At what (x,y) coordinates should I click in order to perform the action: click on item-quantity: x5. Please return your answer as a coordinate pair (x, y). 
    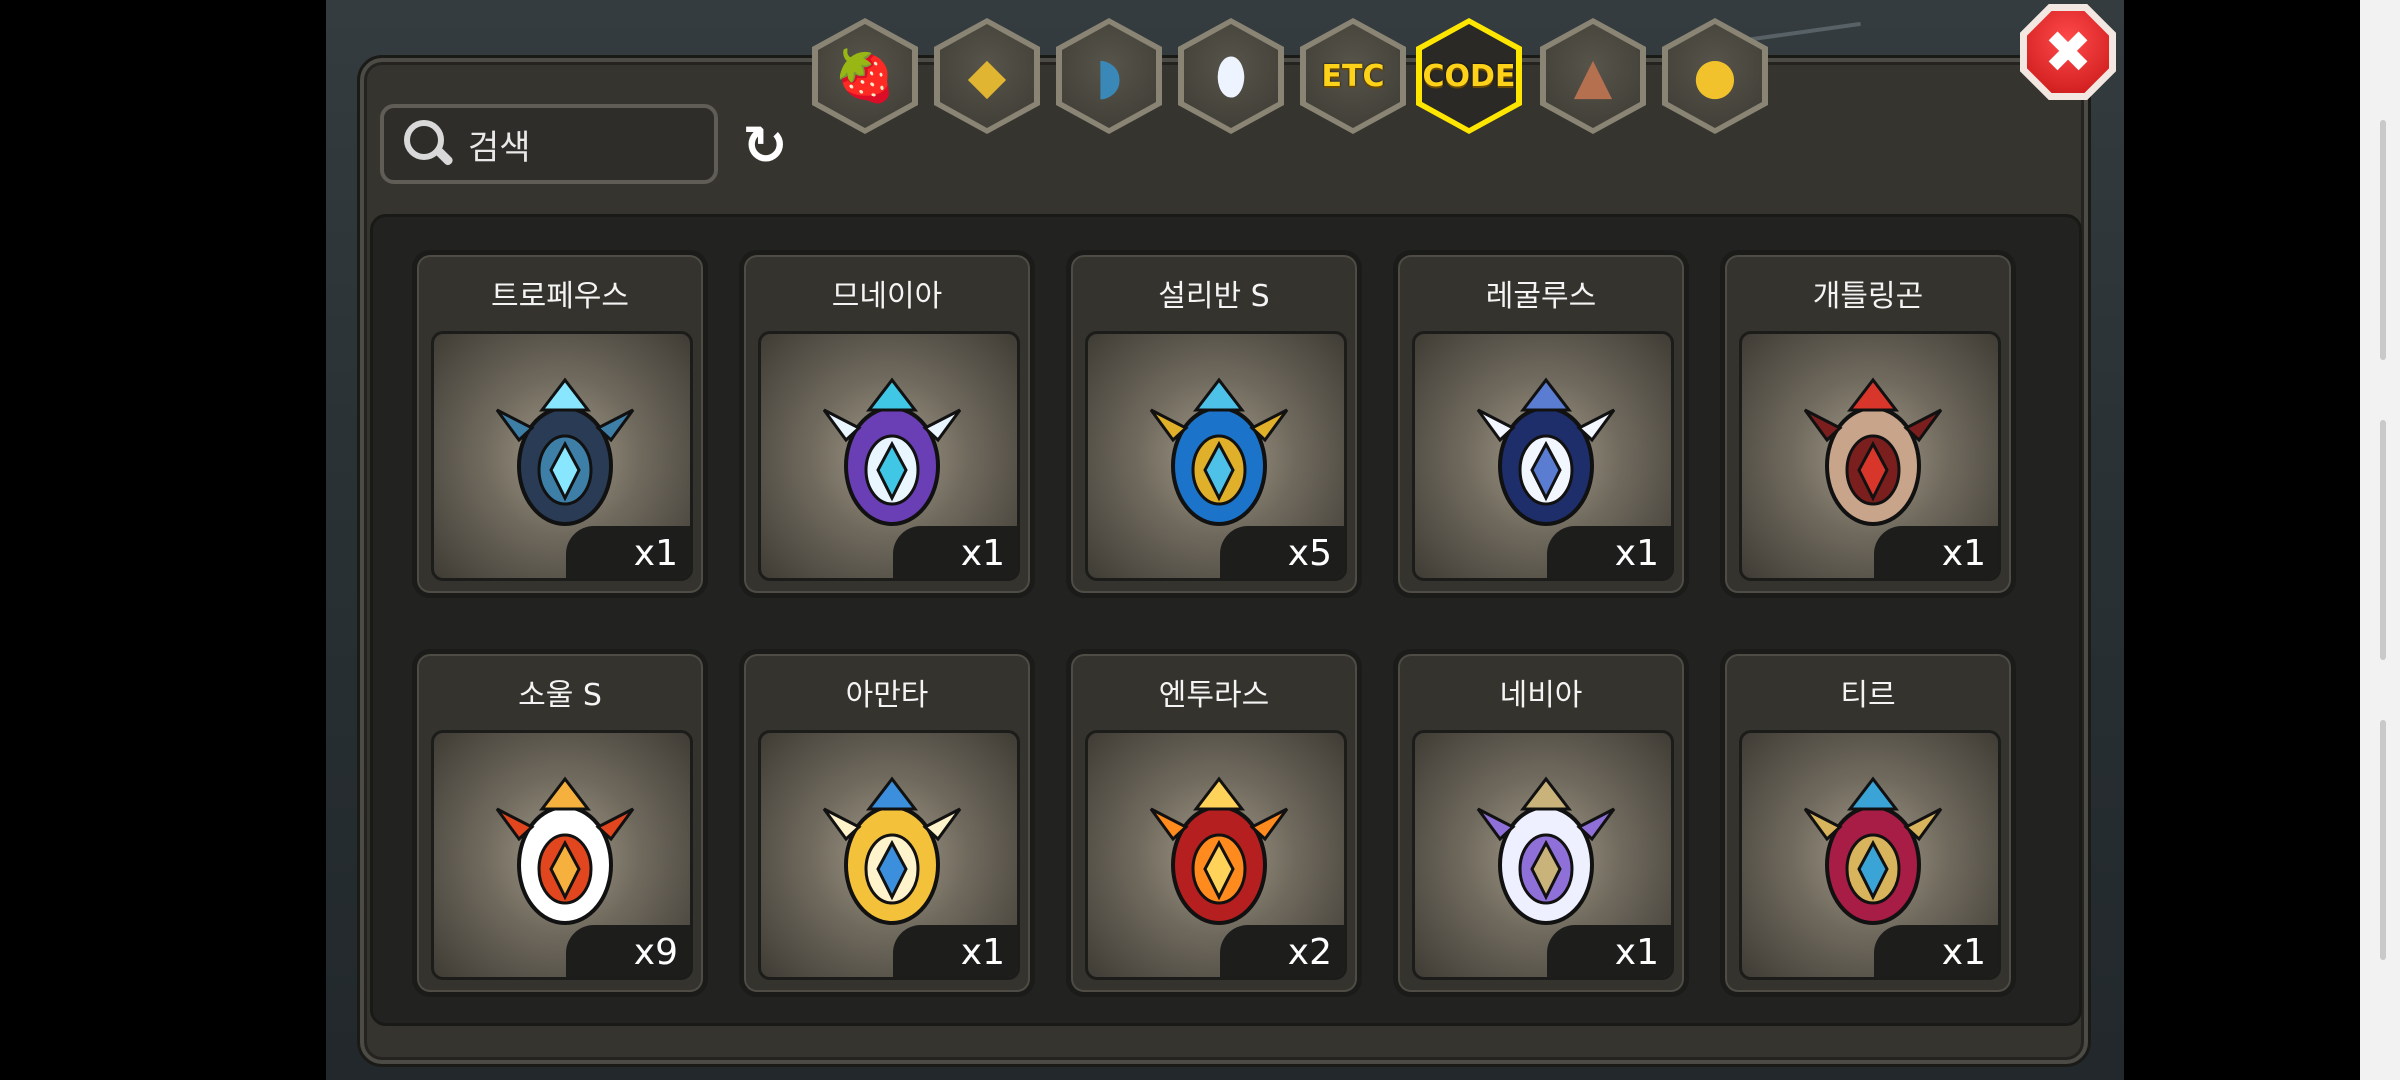
    Looking at the image, I should click on (1282, 552).